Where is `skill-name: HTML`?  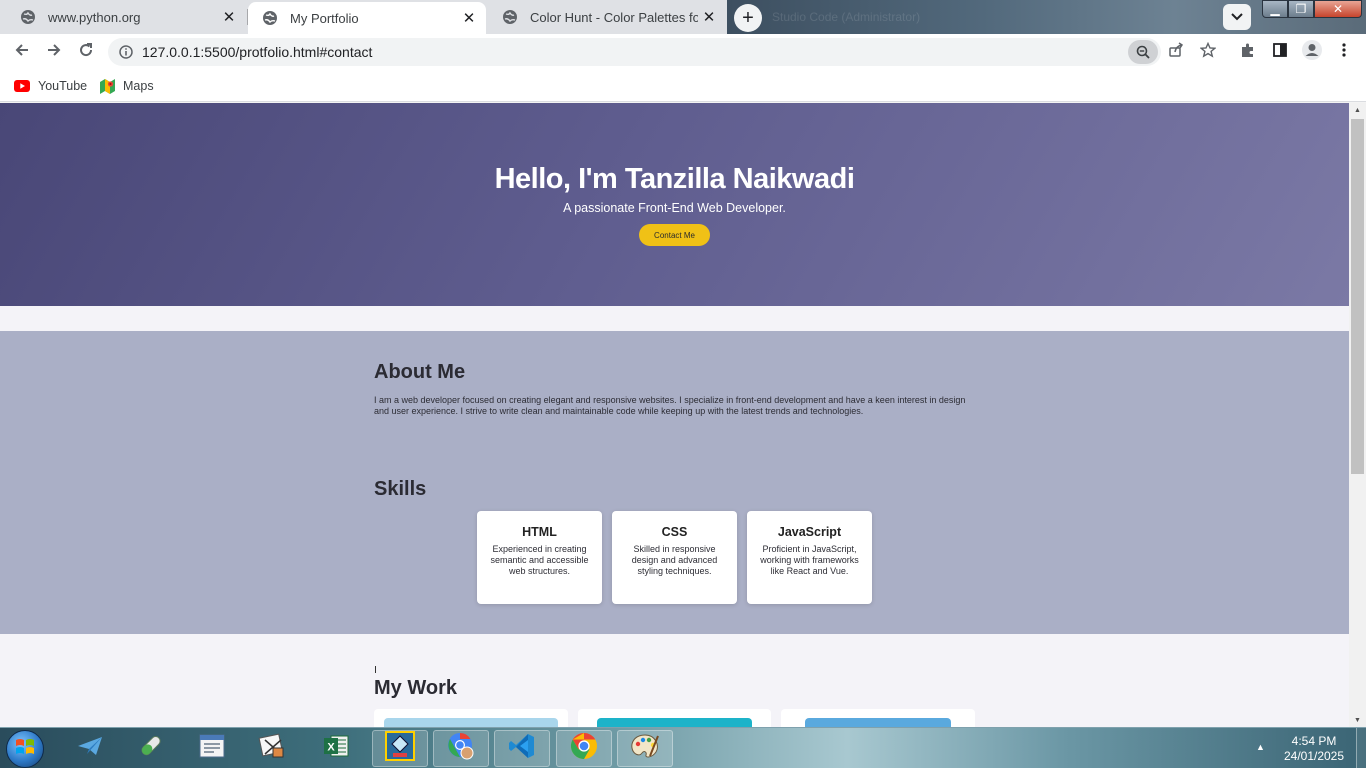 skill-name: HTML is located at coordinates (539, 532).